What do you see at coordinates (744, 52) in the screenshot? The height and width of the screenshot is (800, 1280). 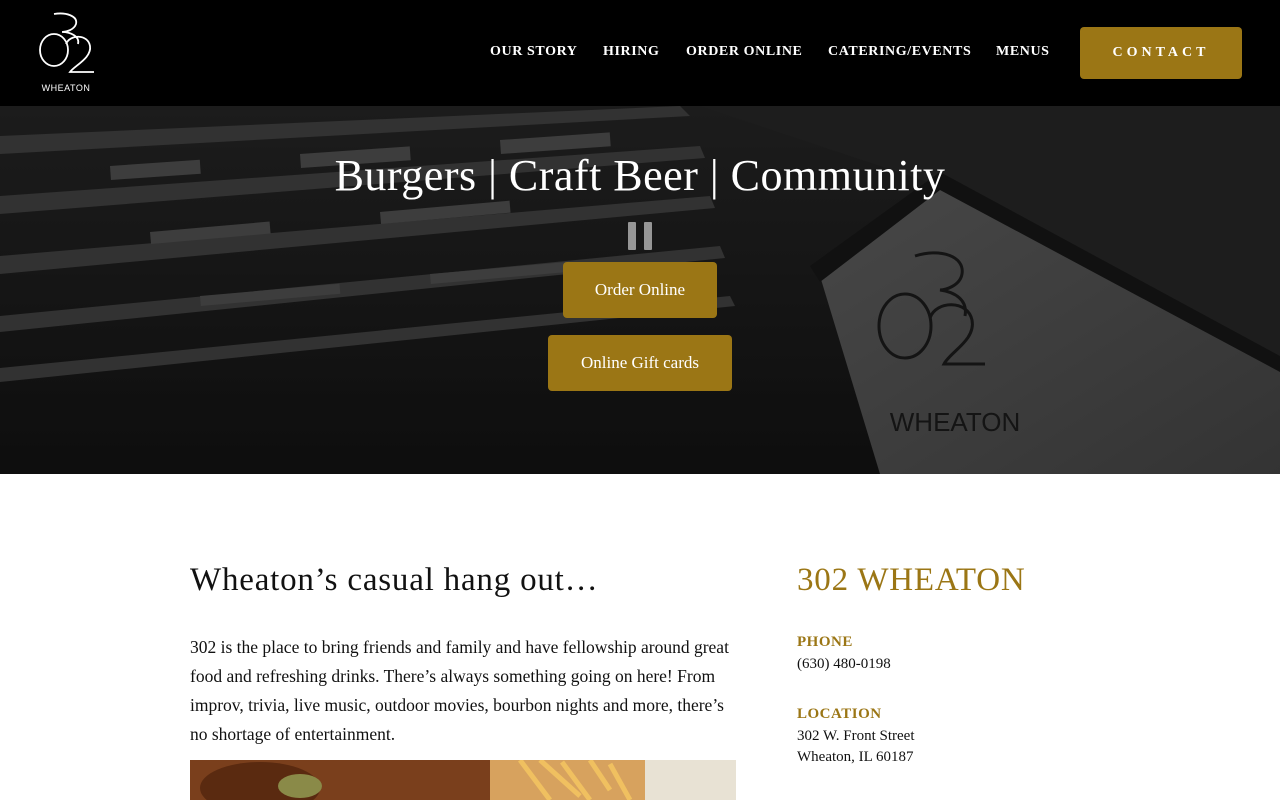 I see `nav-order-online: ORDER ONLINE` at bounding box center [744, 52].